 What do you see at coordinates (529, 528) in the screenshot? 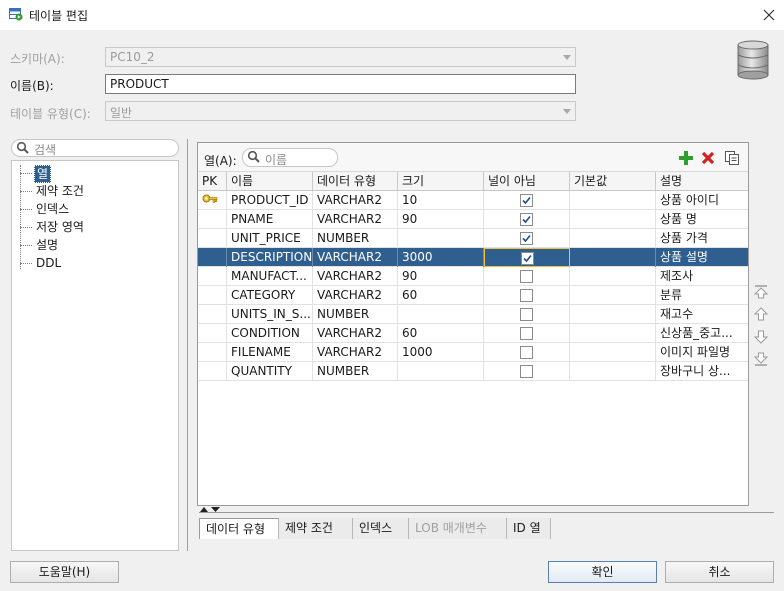
I see `tab-id-column: ID 열` at bounding box center [529, 528].